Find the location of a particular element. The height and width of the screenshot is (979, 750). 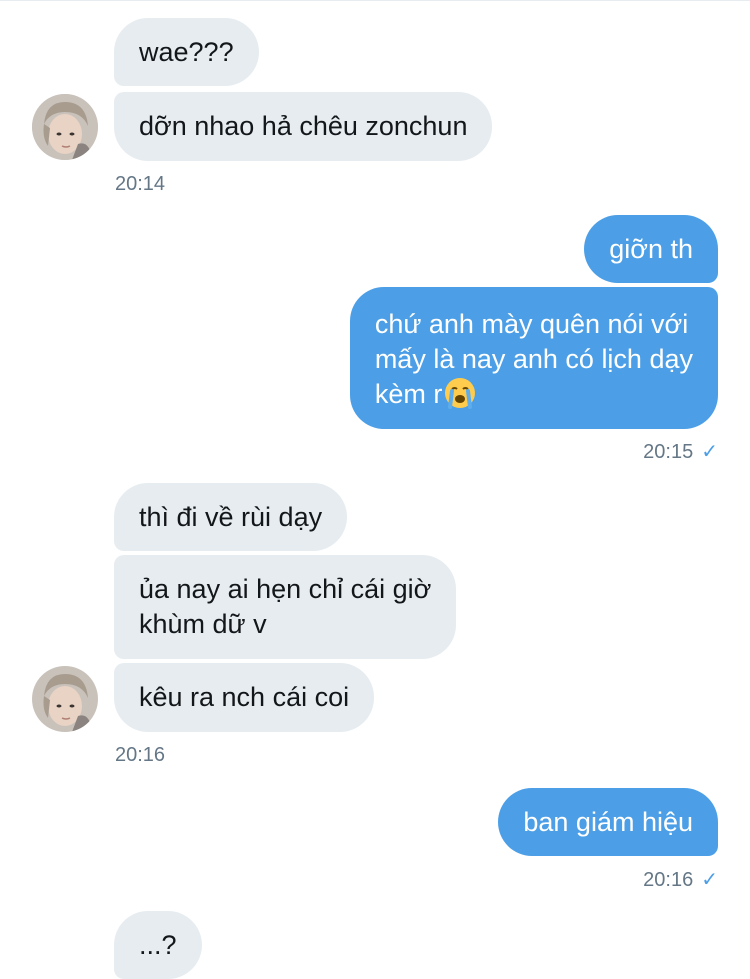

message-text: wae??? is located at coordinates (186, 52).